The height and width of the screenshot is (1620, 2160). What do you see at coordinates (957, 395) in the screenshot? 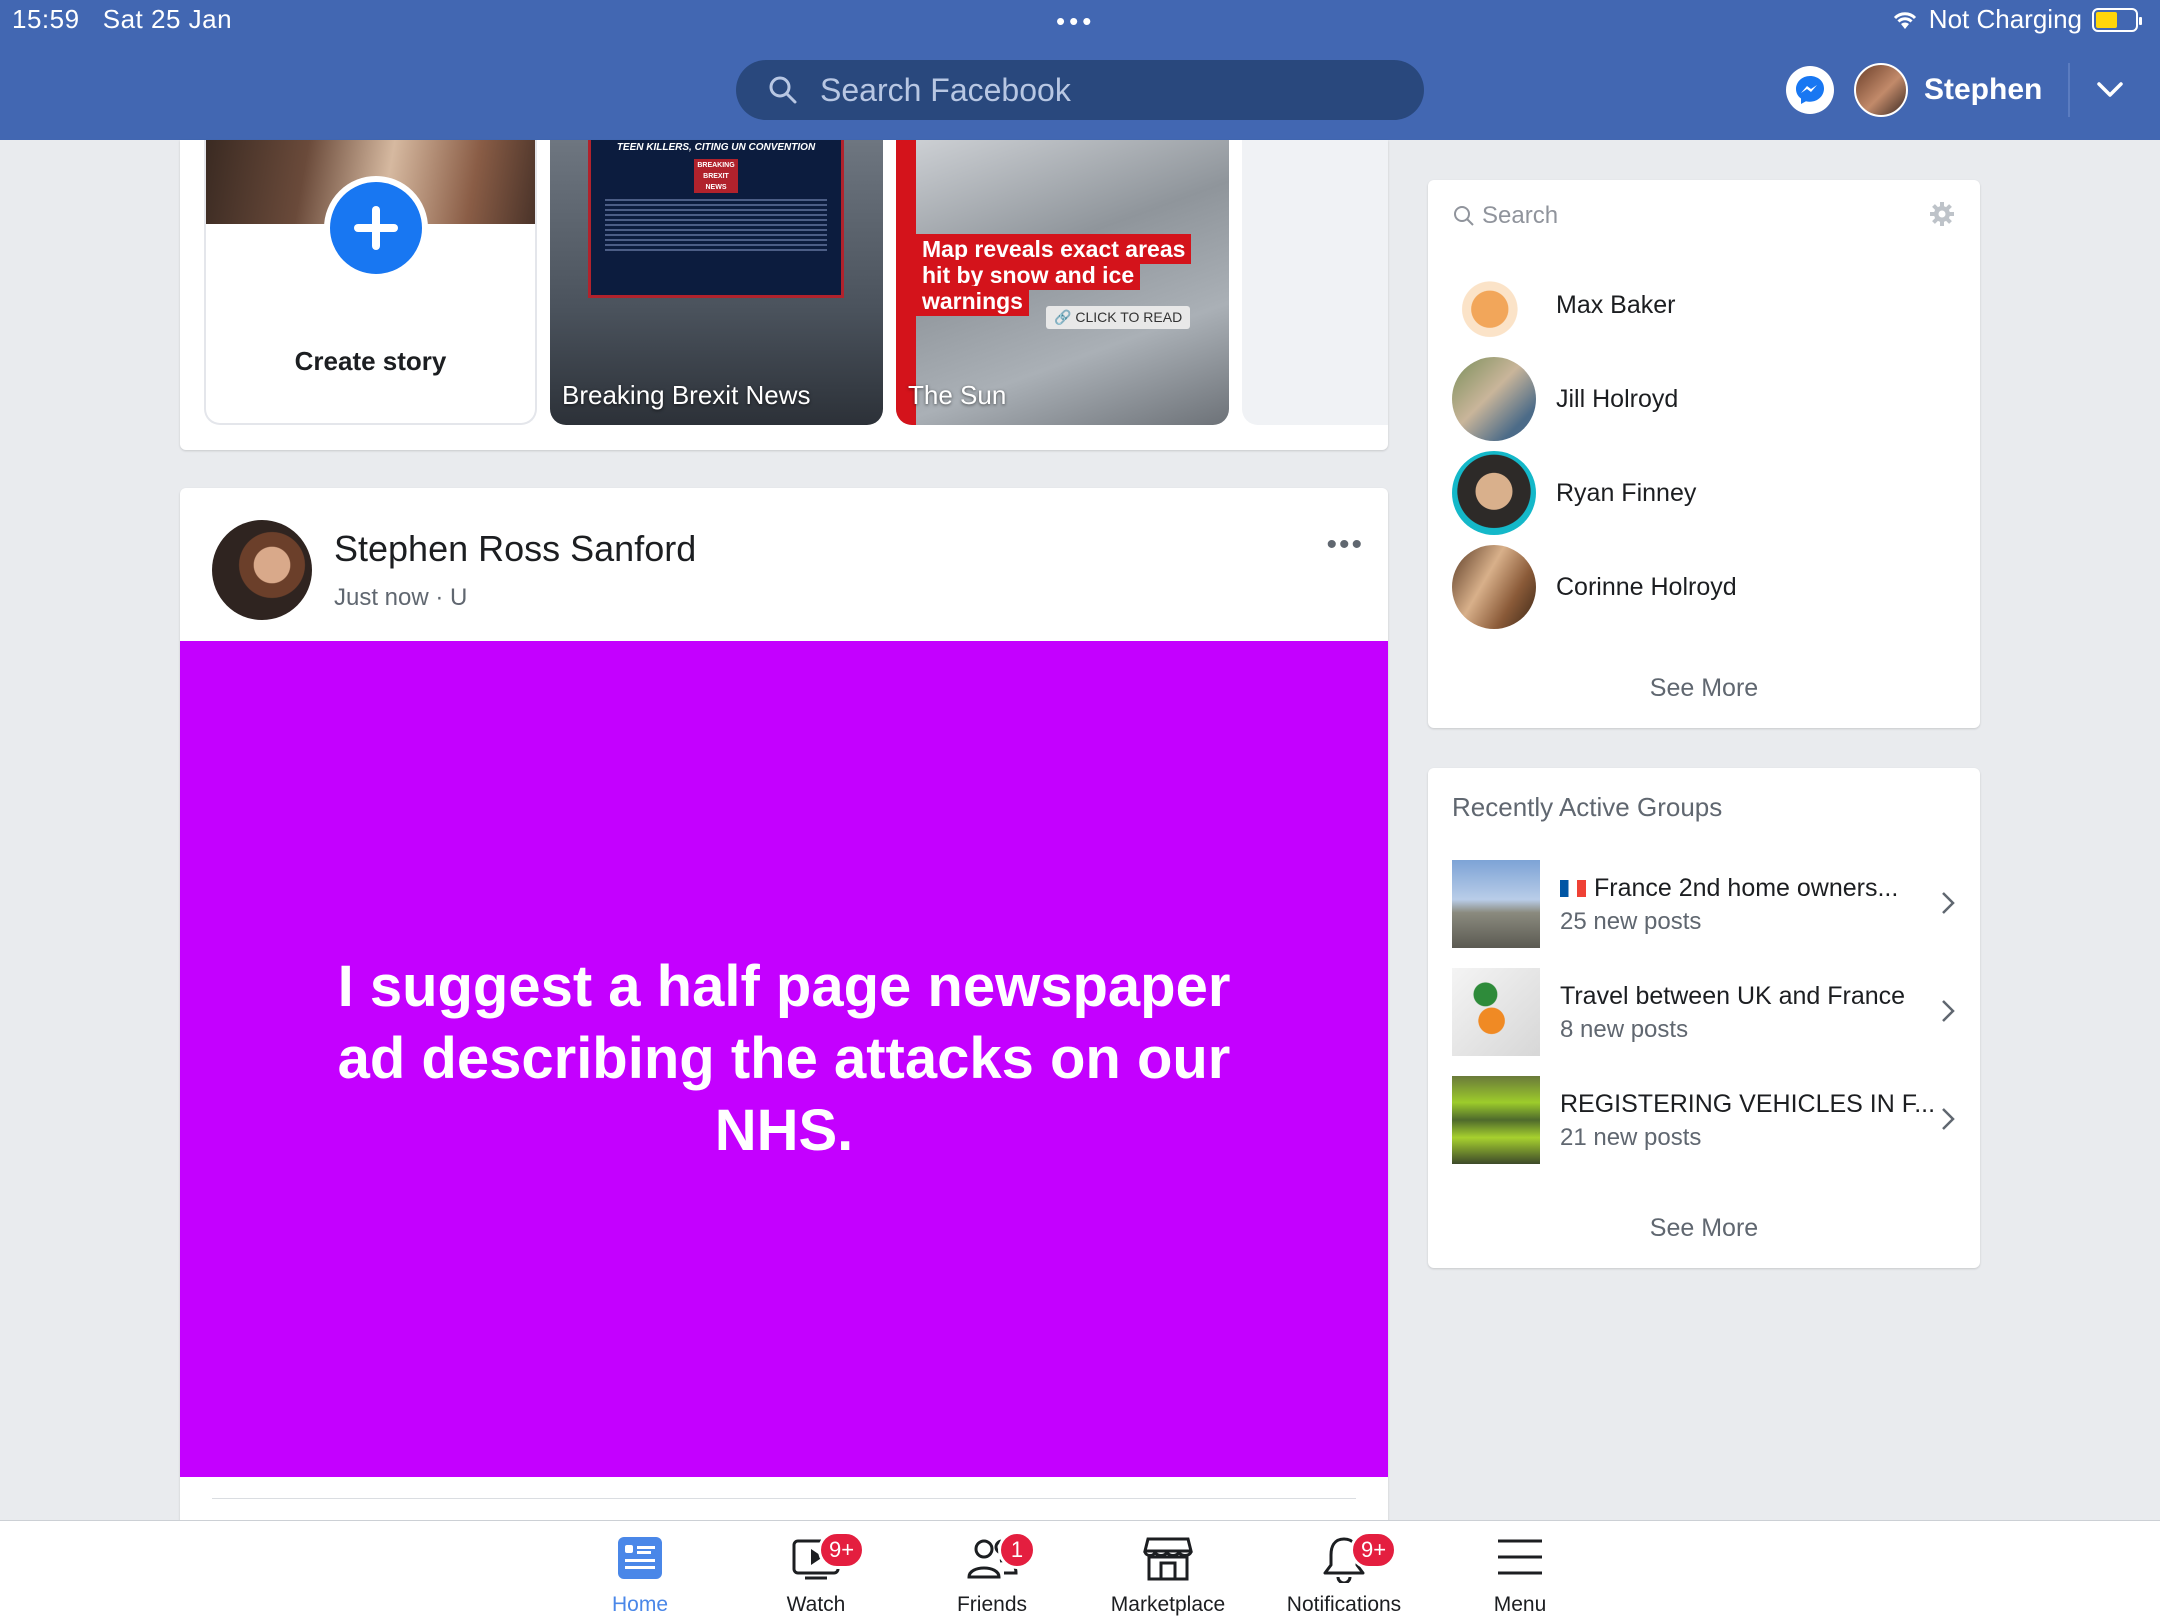
I see `story-label: The Sun` at bounding box center [957, 395].